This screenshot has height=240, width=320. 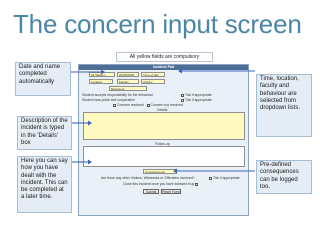 What do you see at coordinates (180, 71) in the screenshot?
I see `arrowhead-time-location` at bounding box center [180, 71].